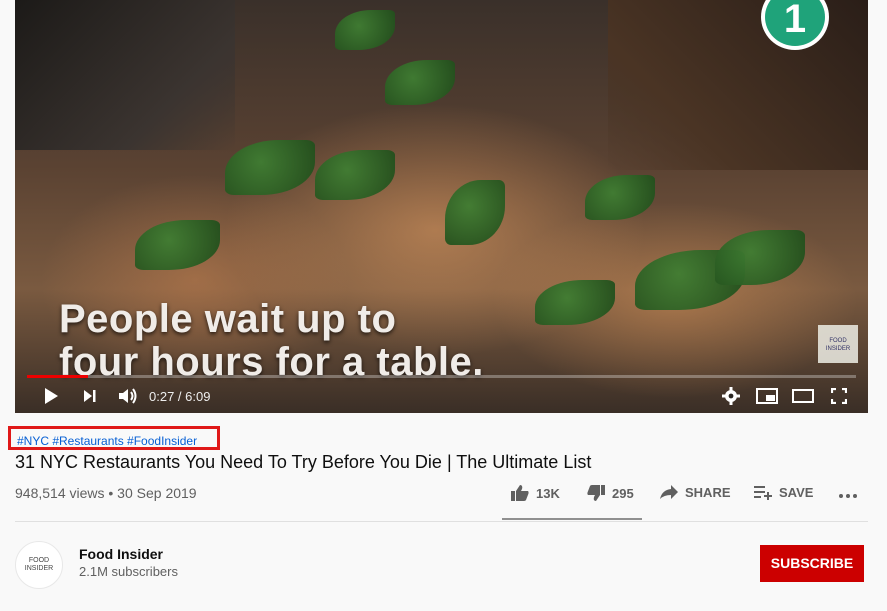 The width and height of the screenshot is (887, 611). I want to click on channel-watermark: FOOD INSIDER, so click(838, 344).